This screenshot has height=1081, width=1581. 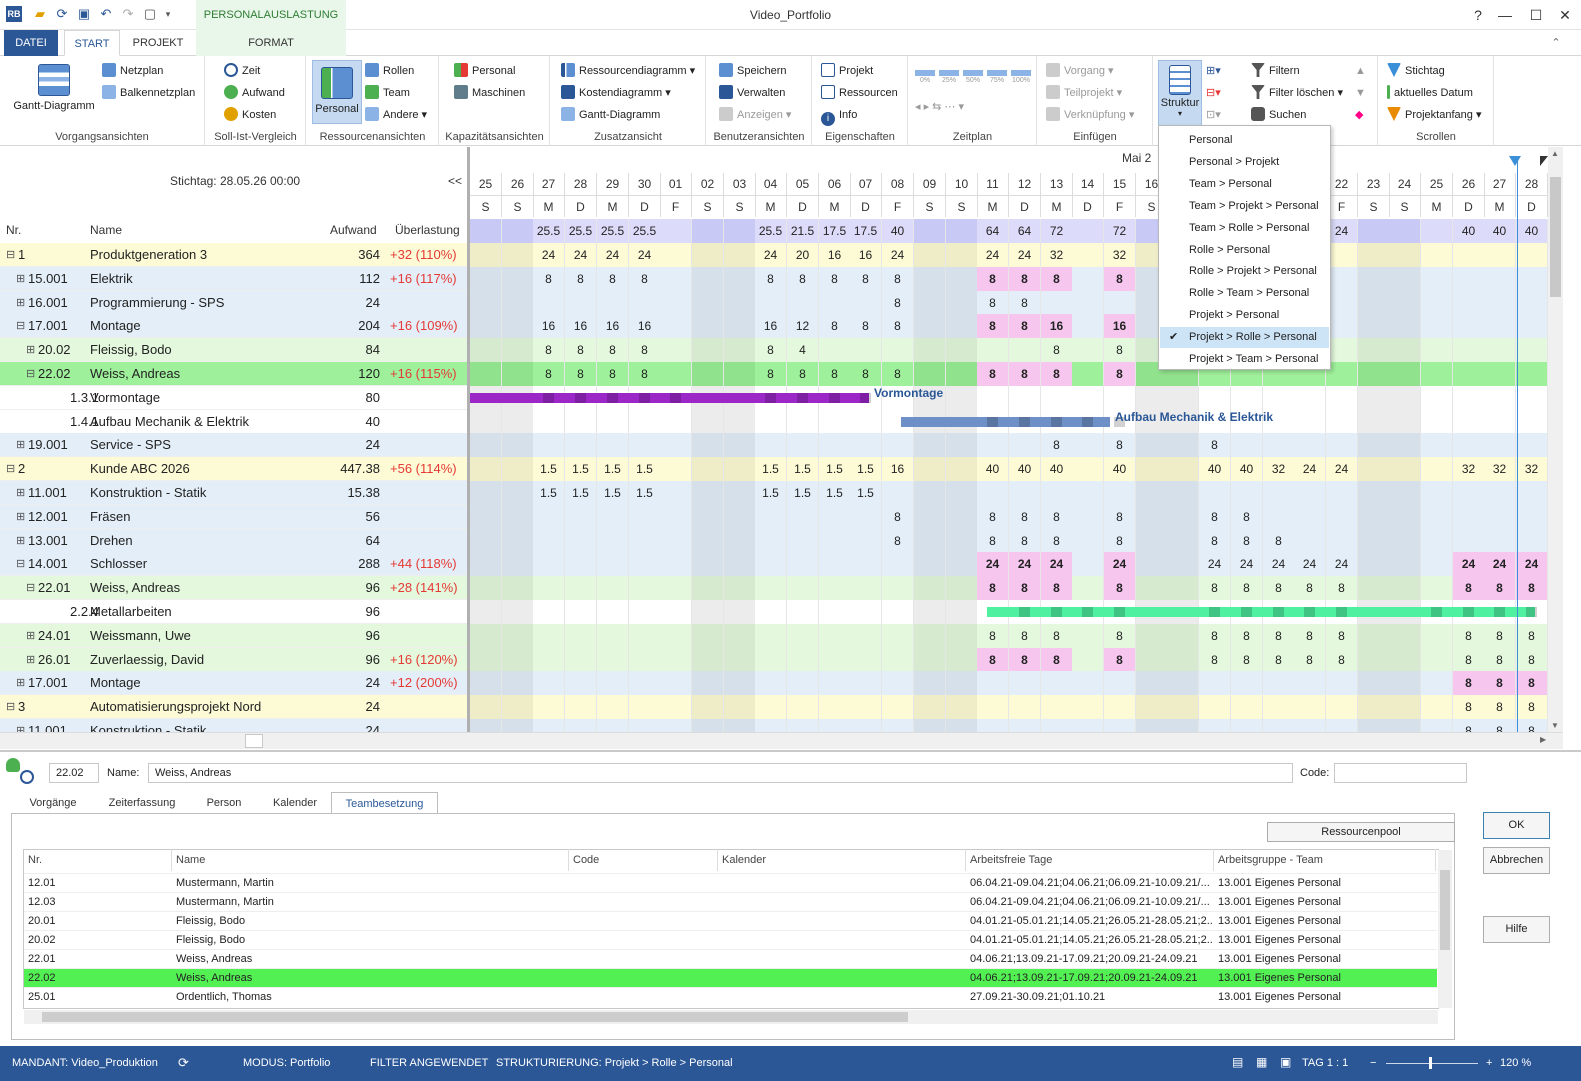 I want to click on zeitplan-0-button: 0%, so click(x=925, y=79).